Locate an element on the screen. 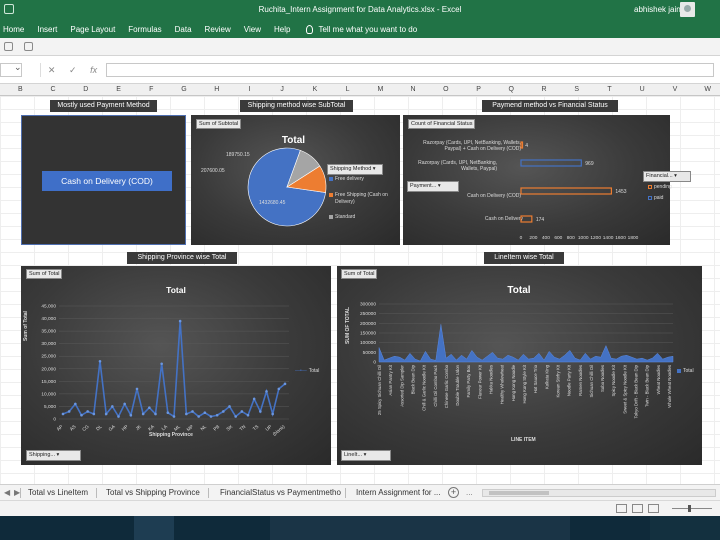 This screenshot has width=720, height=540. user-name: abhishek jain is located at coordinates (657, 9).